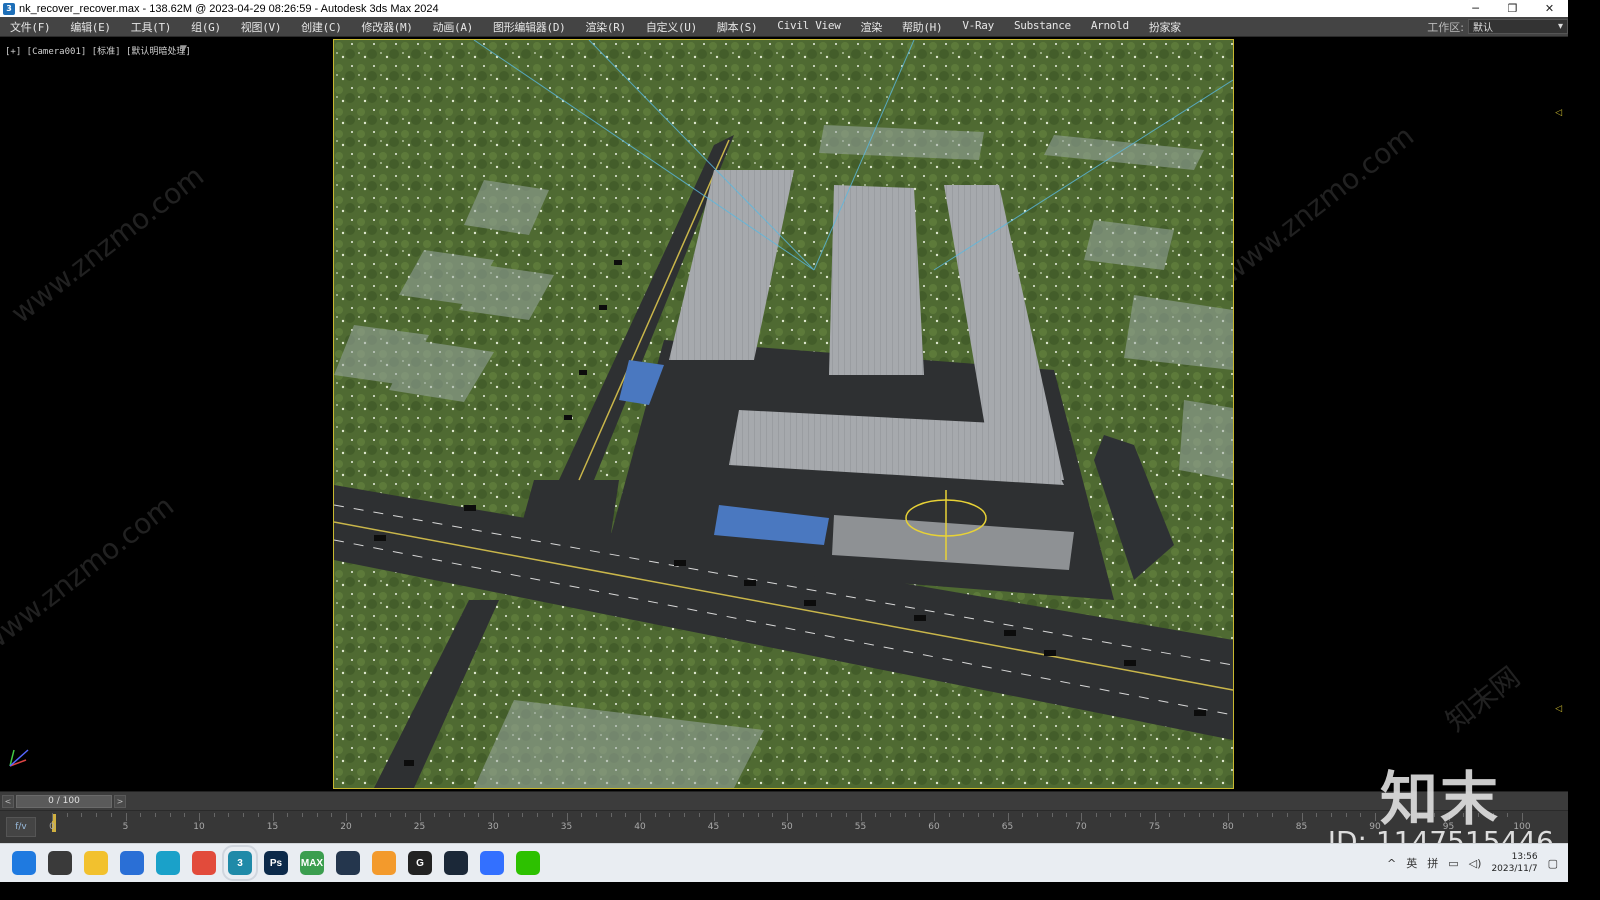  What do you see at coordinates (168, 863) in the screenshot?
I see `edge-icon` at bounding box center [168, 863].